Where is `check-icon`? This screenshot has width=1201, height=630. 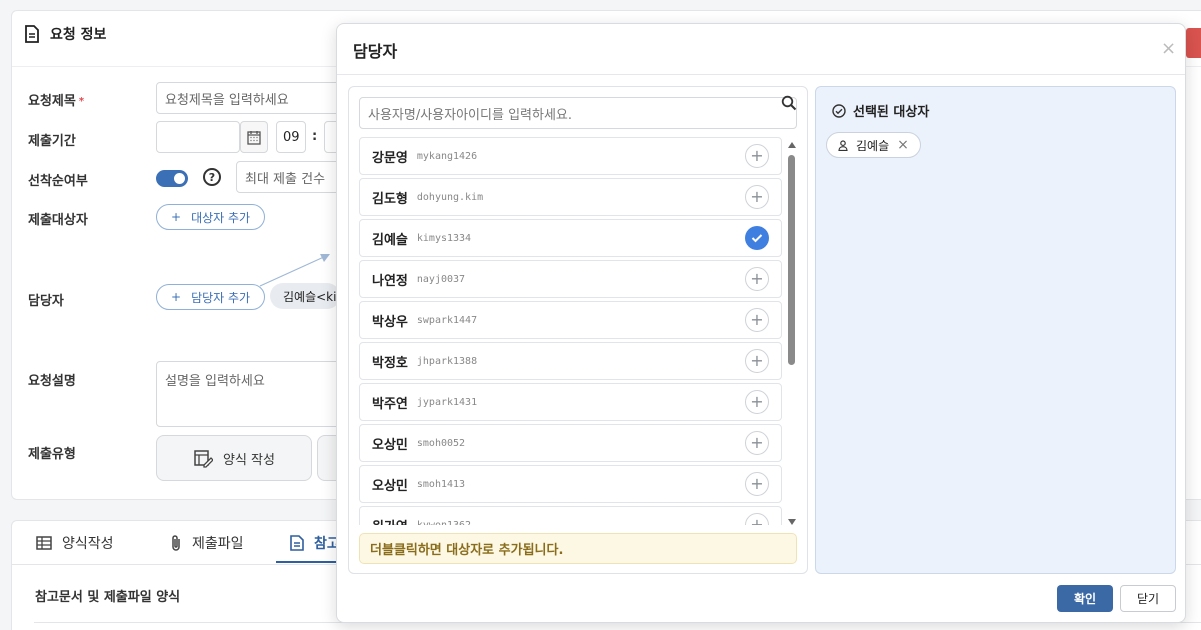 check-icon is located at coordinates (757, 238).